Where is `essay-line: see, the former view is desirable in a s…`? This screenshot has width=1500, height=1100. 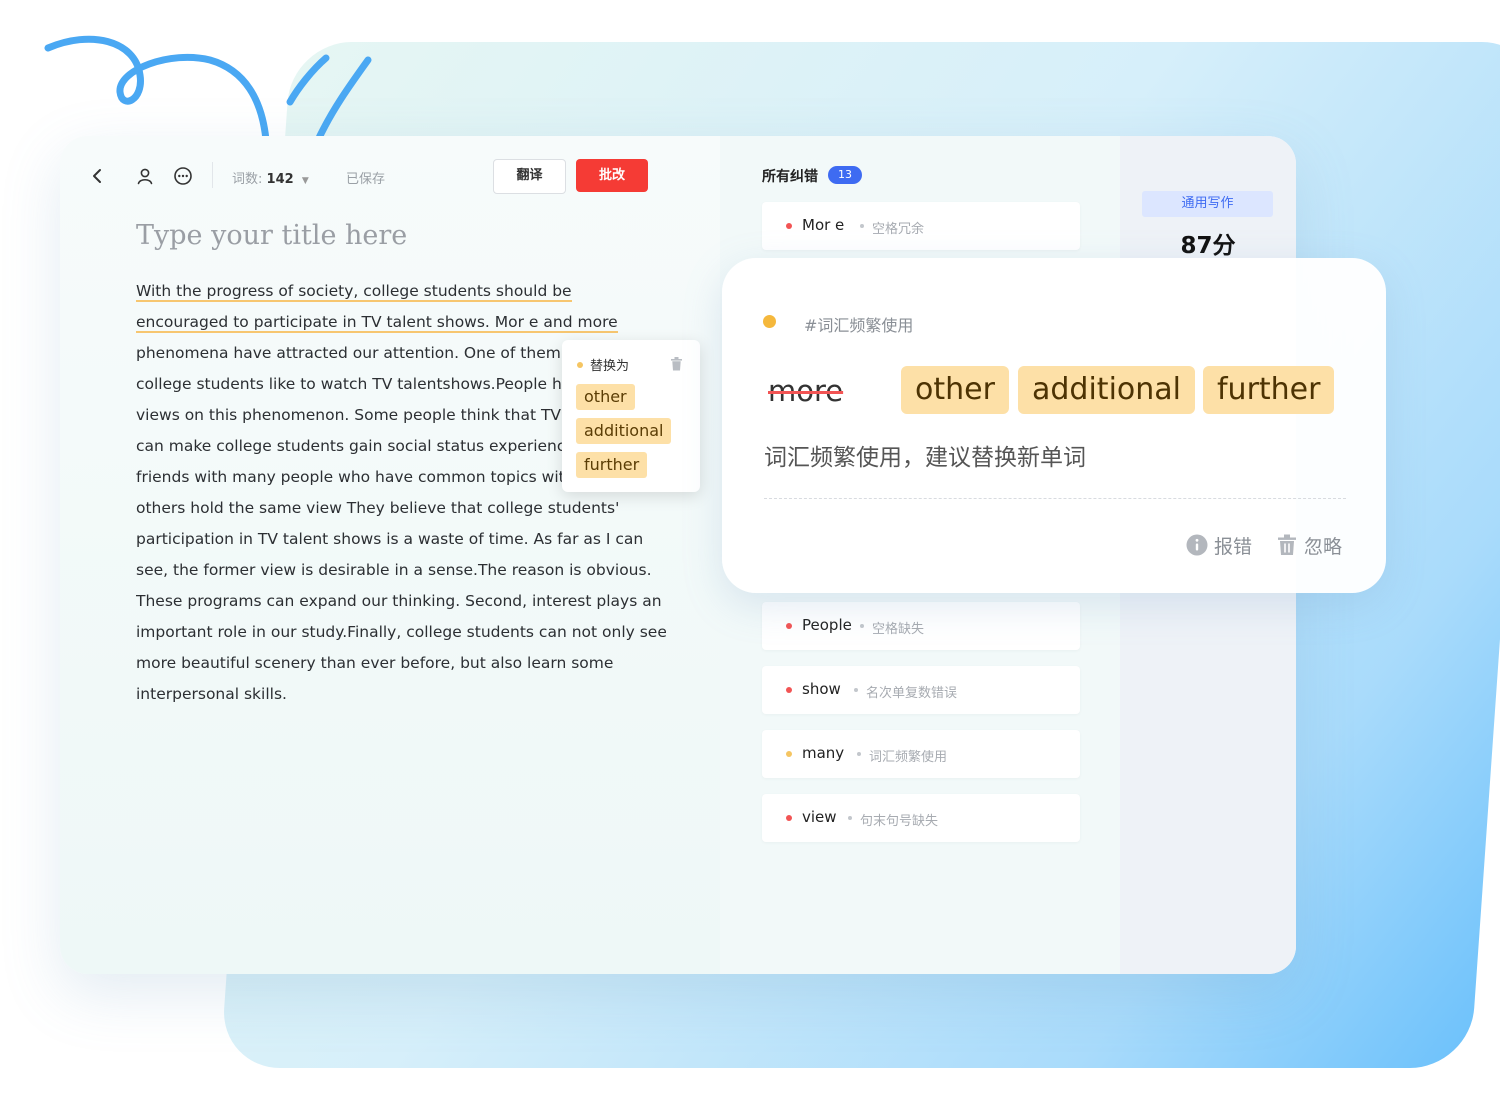
essay-line: see, the former view is desirable in a s… is located at coordinates (394, 570).